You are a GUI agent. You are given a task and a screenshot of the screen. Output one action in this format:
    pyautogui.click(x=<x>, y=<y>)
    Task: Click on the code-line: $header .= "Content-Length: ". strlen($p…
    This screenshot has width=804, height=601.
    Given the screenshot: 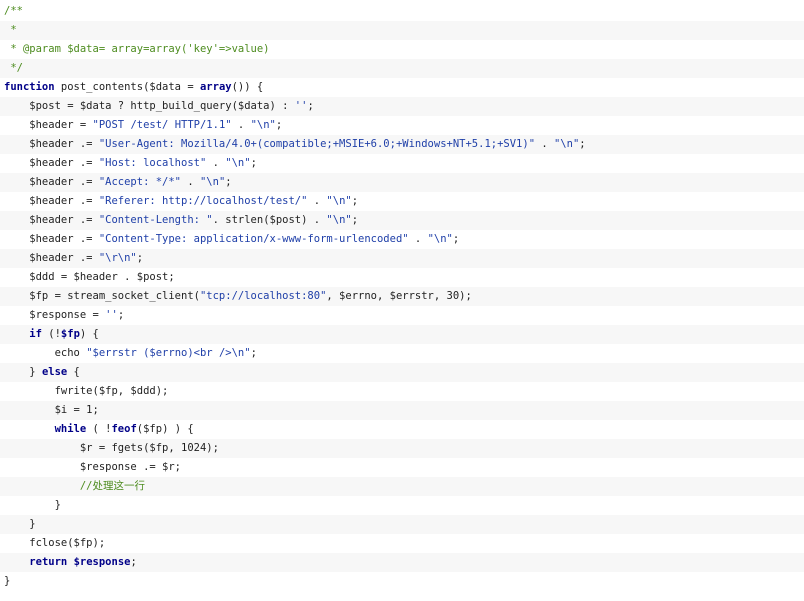 What is the action you would take?
    pyautogui.click(x=402, y=220)
    